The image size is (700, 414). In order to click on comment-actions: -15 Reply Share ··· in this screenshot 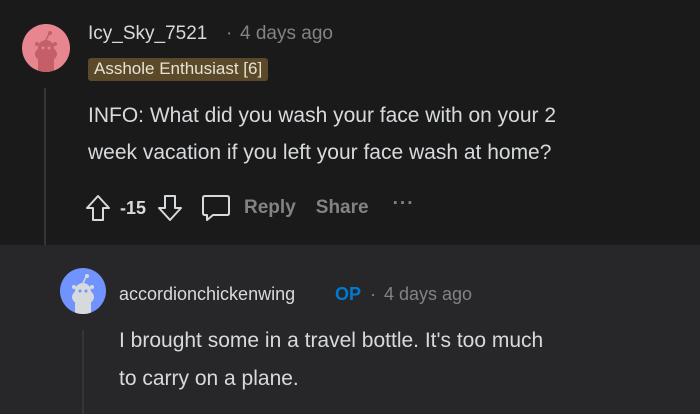, I will do `click(249, 208)`.